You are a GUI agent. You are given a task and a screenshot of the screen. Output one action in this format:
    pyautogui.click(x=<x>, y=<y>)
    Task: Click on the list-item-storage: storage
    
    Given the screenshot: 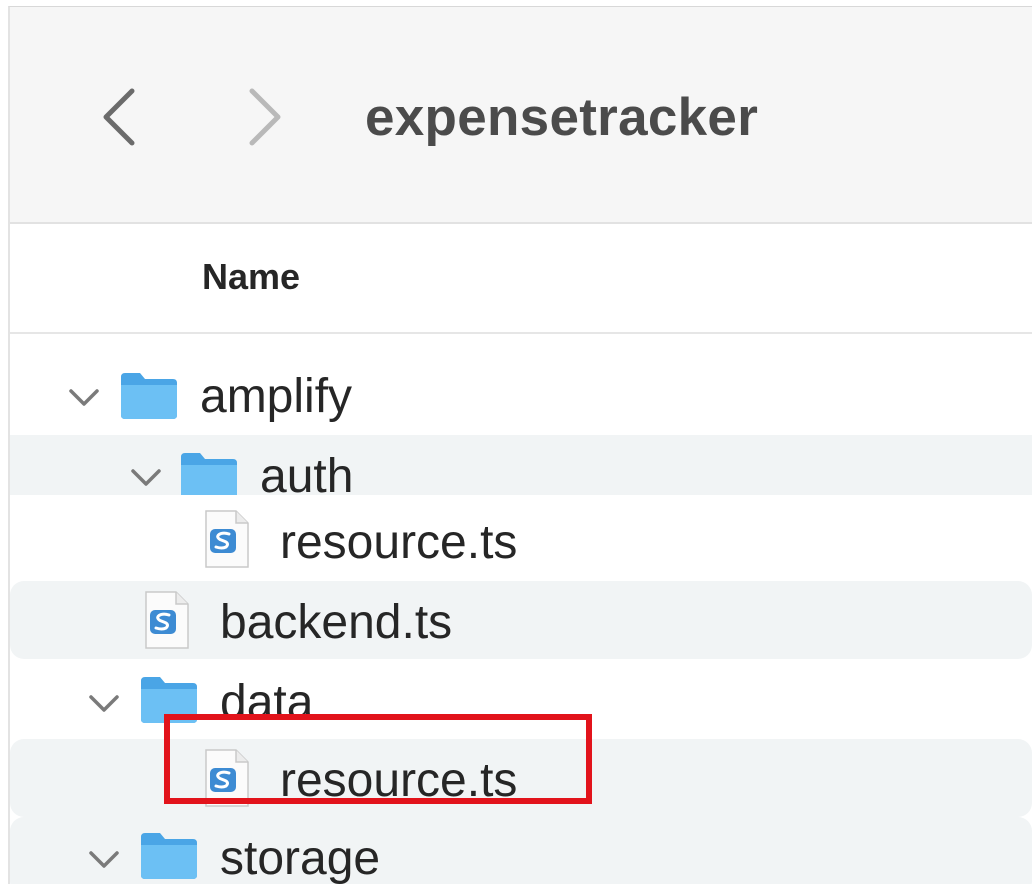 What is the action you would take?
    pyautogui.click(x=521, y=850)
    